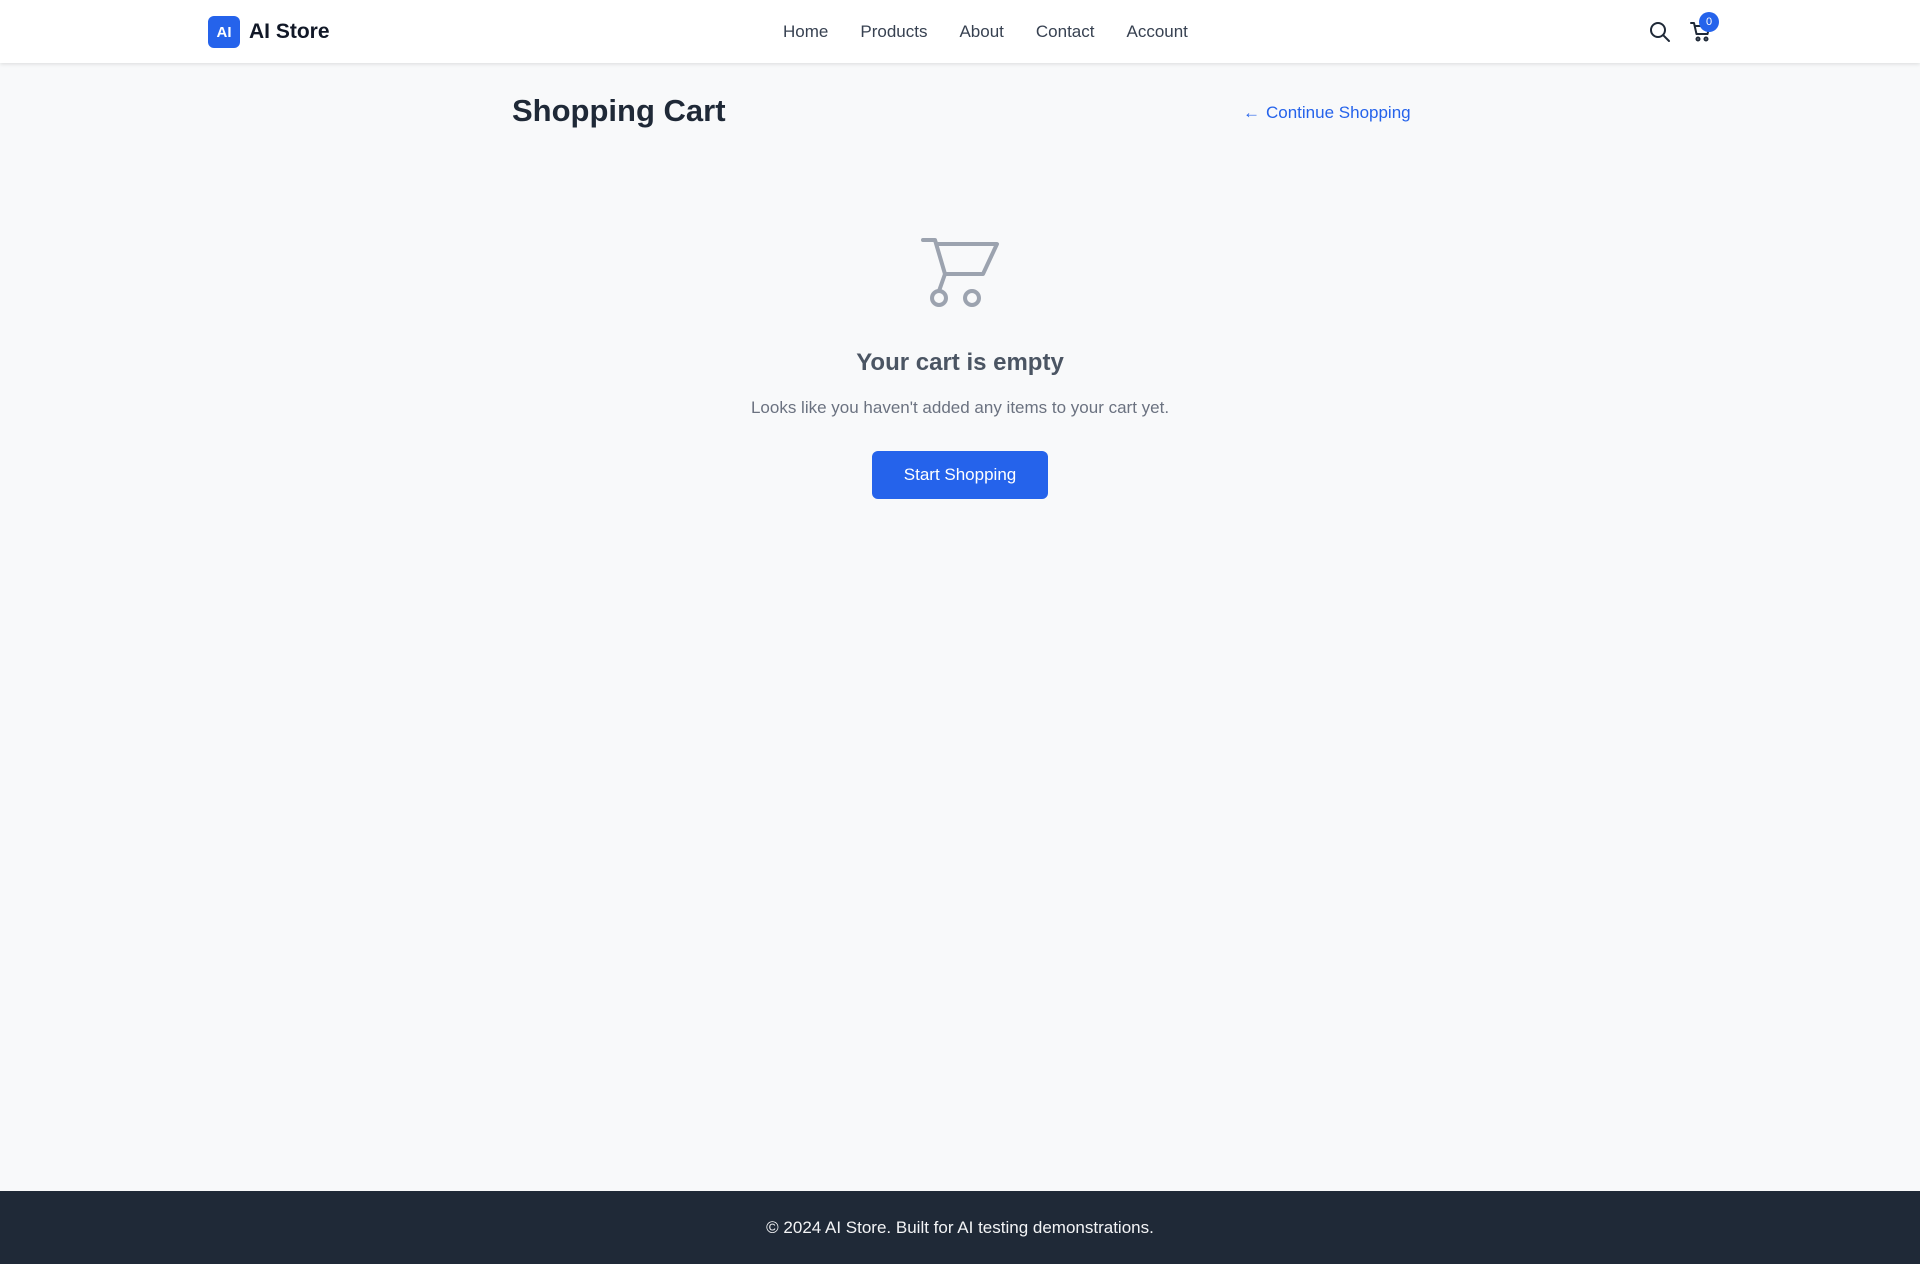 This screenshot has width=1920, height=1264. Describe the element at coordinates (960, 475) in the screenshot. I see `start-shopping-button: Start Shopping` at that location.